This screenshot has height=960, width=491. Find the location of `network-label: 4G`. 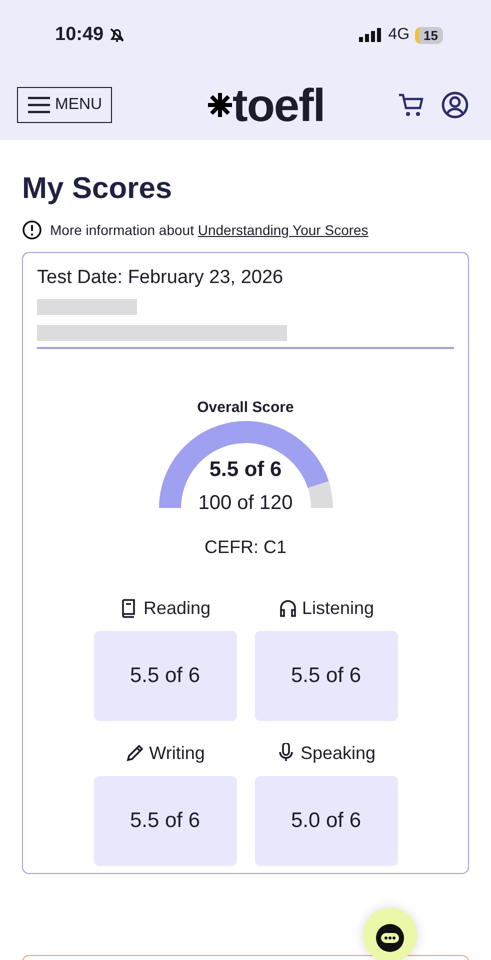

network-label: 4G is located at coordinates (399, 35).